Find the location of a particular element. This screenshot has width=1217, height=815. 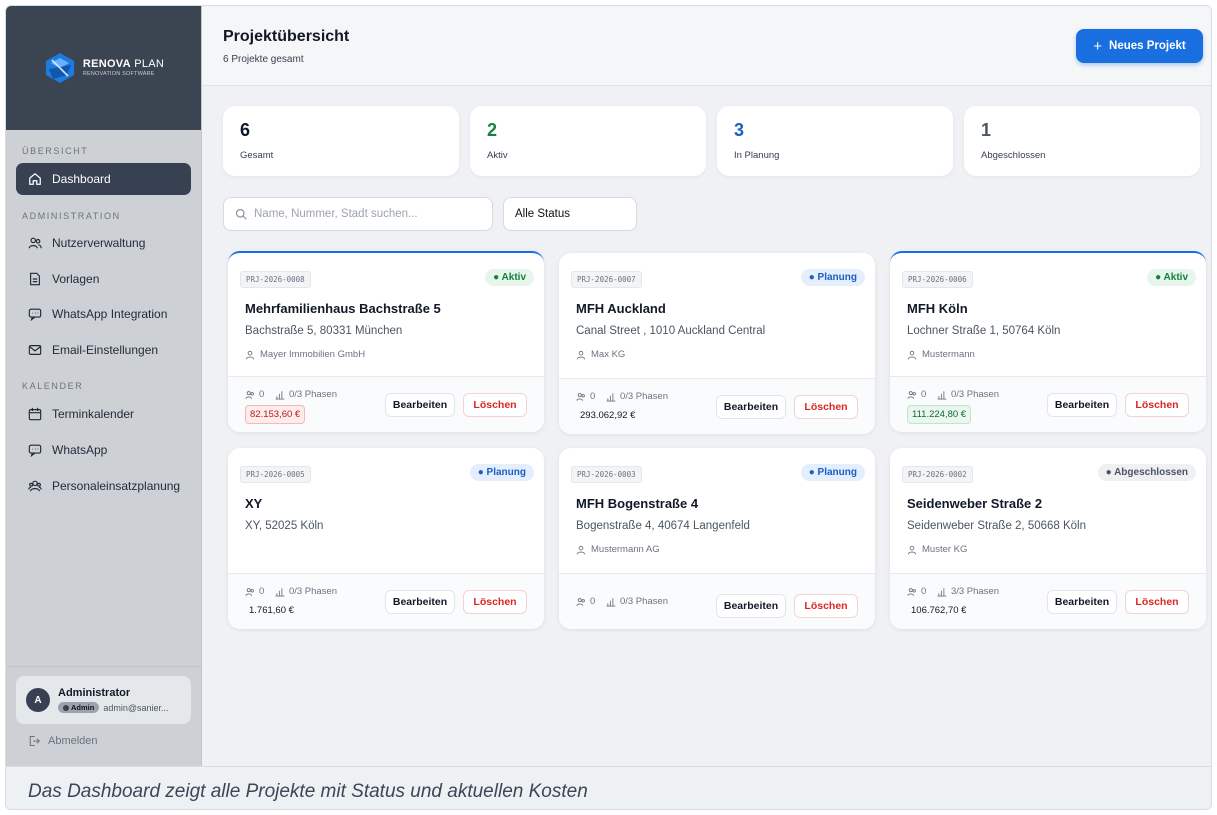

project-code: PRJ-2026-0003 is located at coordinates (606, 474).